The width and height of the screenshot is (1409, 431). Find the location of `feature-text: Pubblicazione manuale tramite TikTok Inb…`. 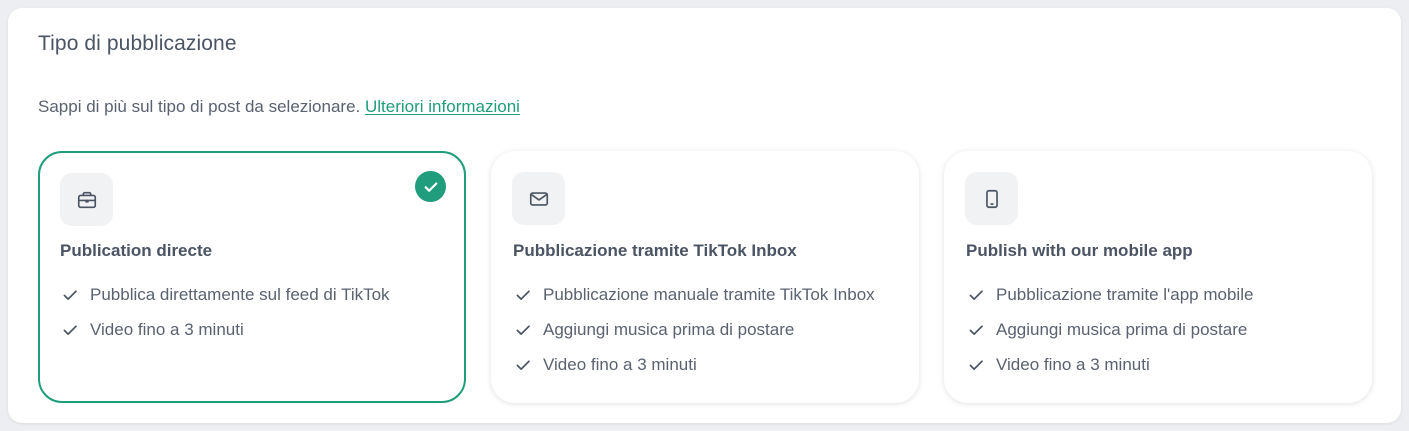

feature-text: Pubblicazione manuale tramite TikTok Inb… is located at coordinates (709, 294).